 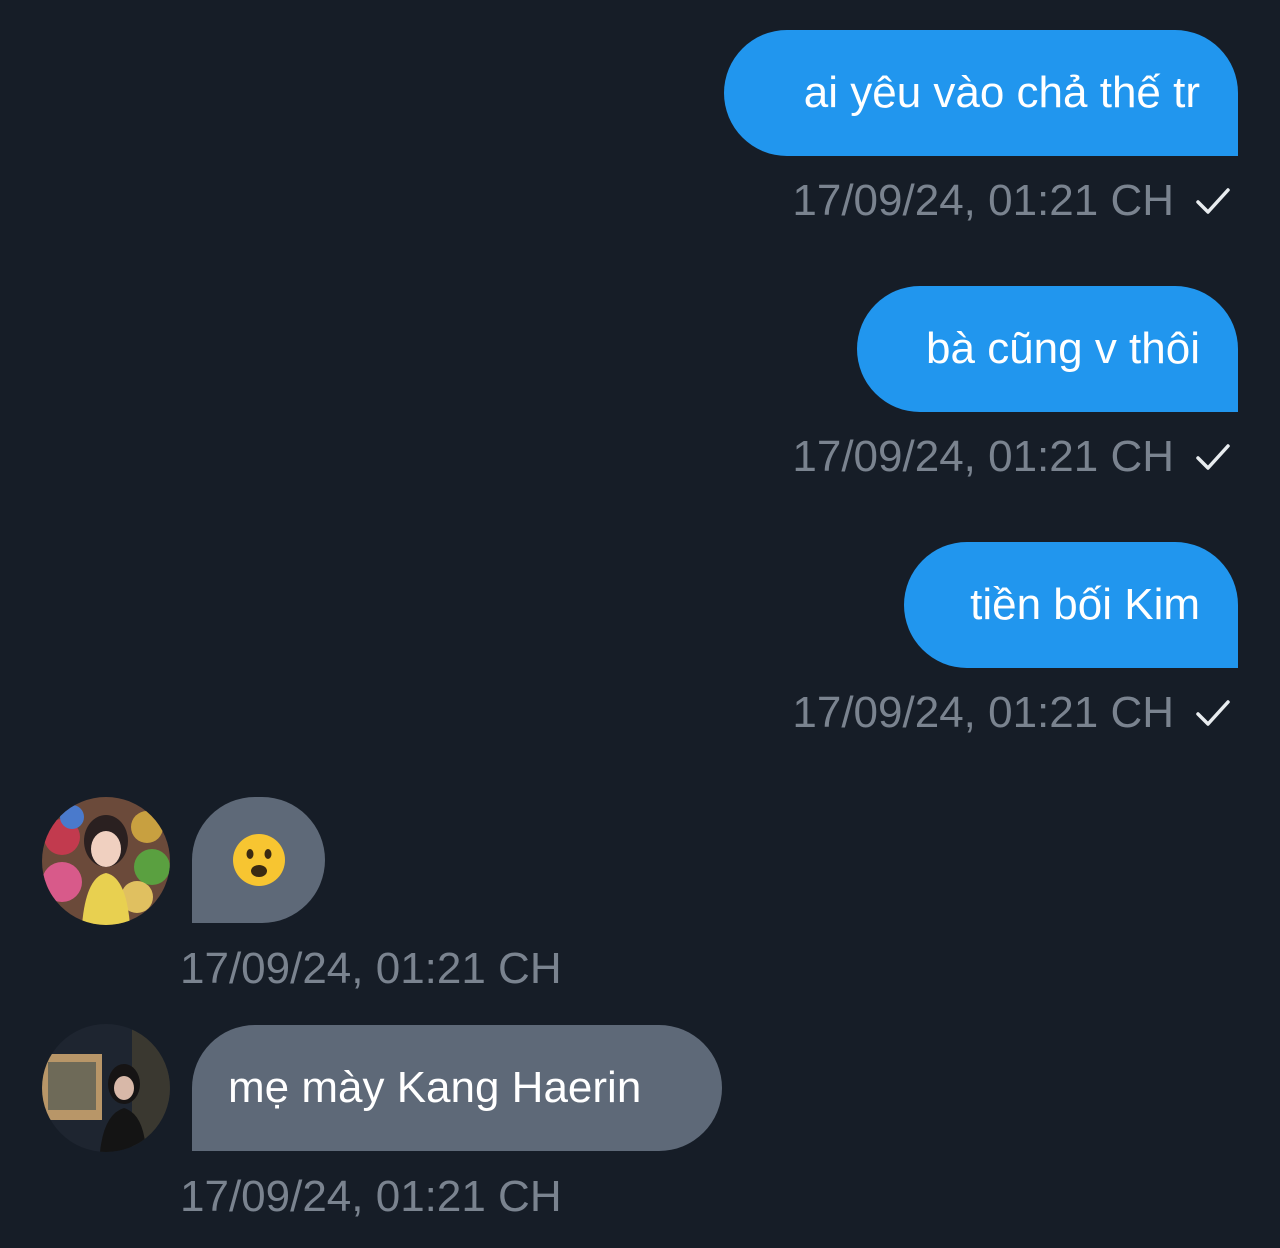 I want to click on outgoing-message-bubble: ai yêu vào chả thế tr, so click(x=981, y=93).